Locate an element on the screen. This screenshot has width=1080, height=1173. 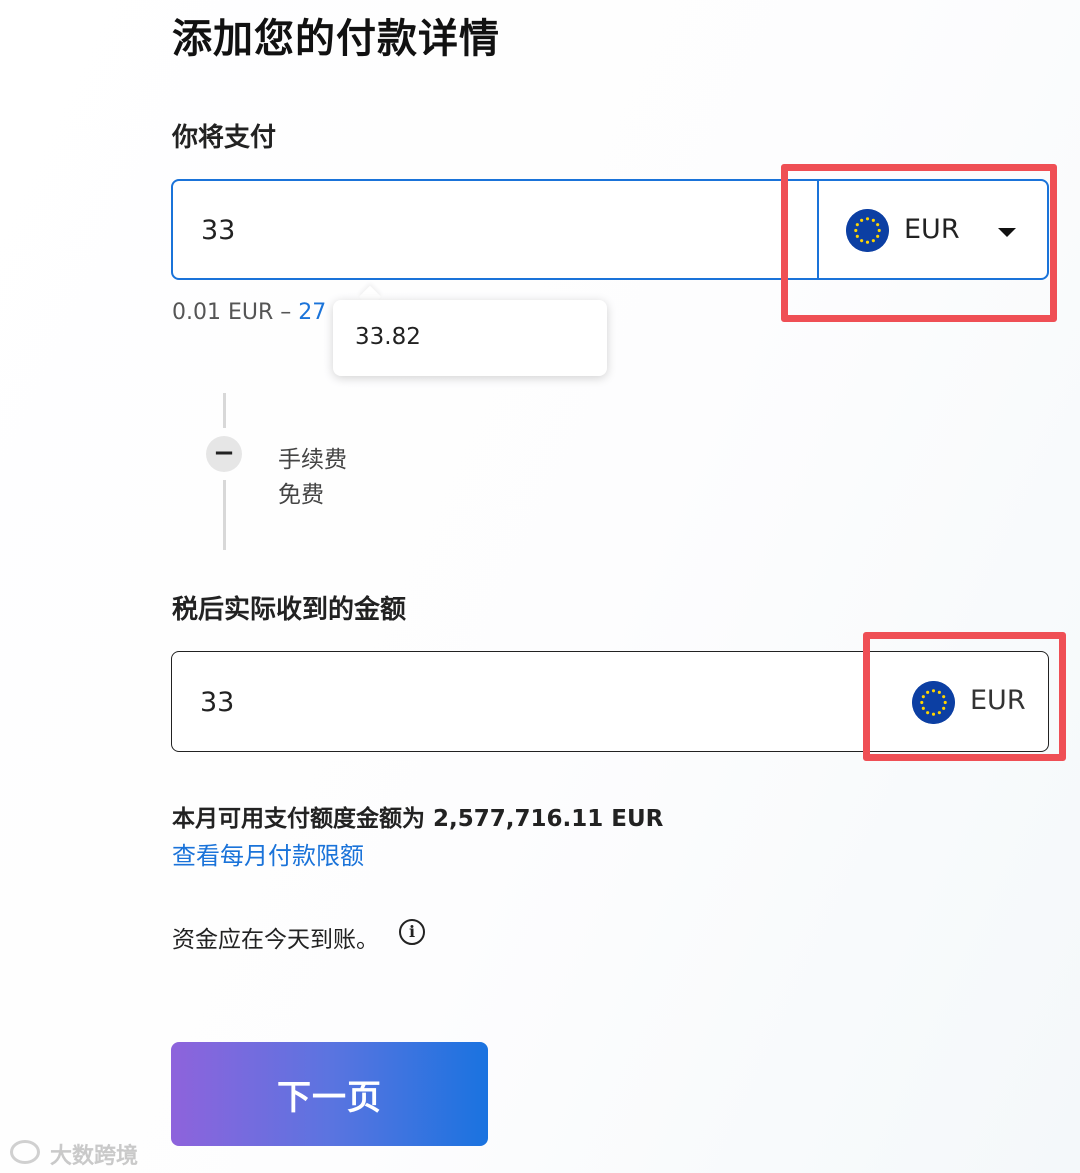
pay-range-min: 0.01 EUR – is located at coordinates (232, 312).